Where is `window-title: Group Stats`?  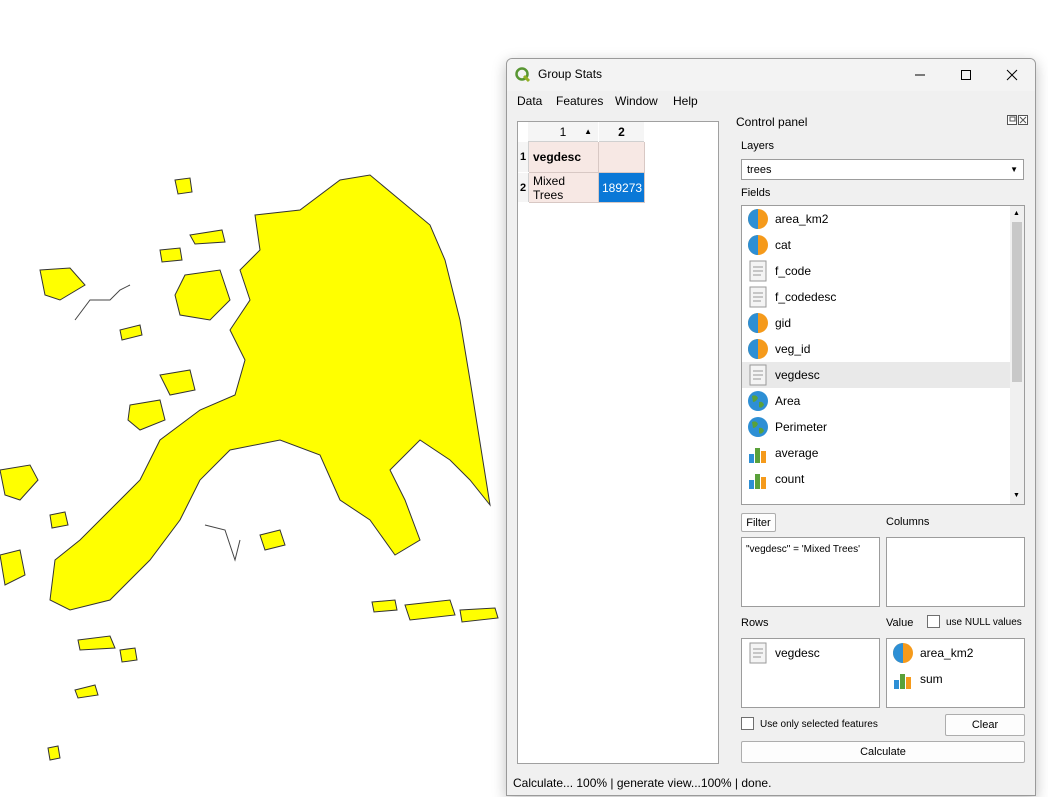 window-title: Group Stats is located at coordinates (570, 74).